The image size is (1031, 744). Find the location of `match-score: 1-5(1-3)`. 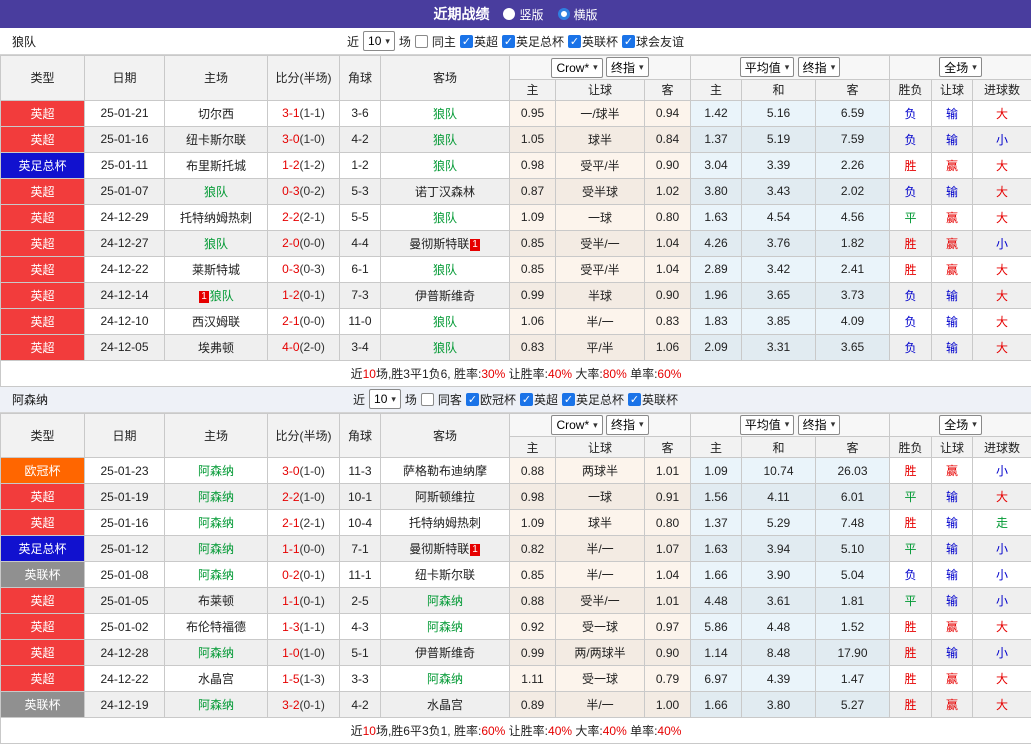

match-score: 1-5(1-3) is located at coordinates (304, 679).